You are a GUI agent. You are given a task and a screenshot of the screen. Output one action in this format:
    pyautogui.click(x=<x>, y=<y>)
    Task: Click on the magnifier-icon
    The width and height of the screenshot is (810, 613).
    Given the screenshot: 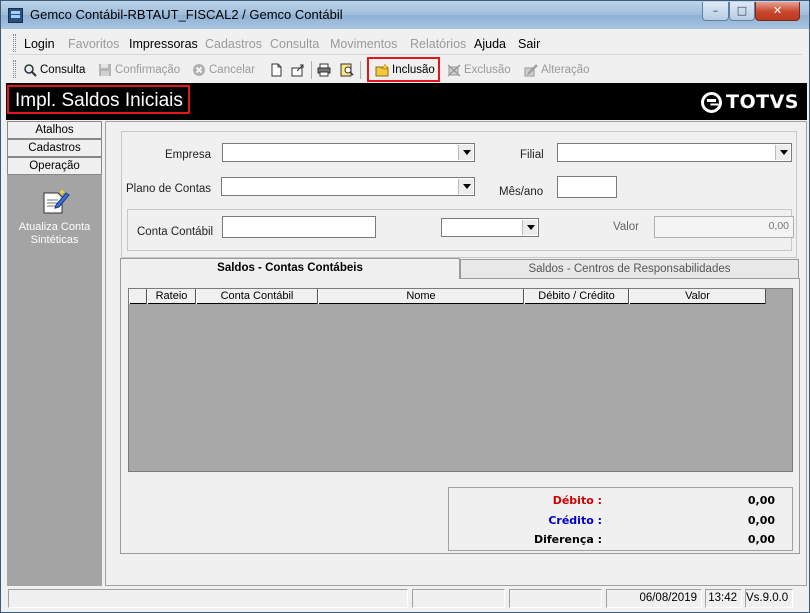 What is the action you would take?
    pyautogui.click(x=30, y=70)
    